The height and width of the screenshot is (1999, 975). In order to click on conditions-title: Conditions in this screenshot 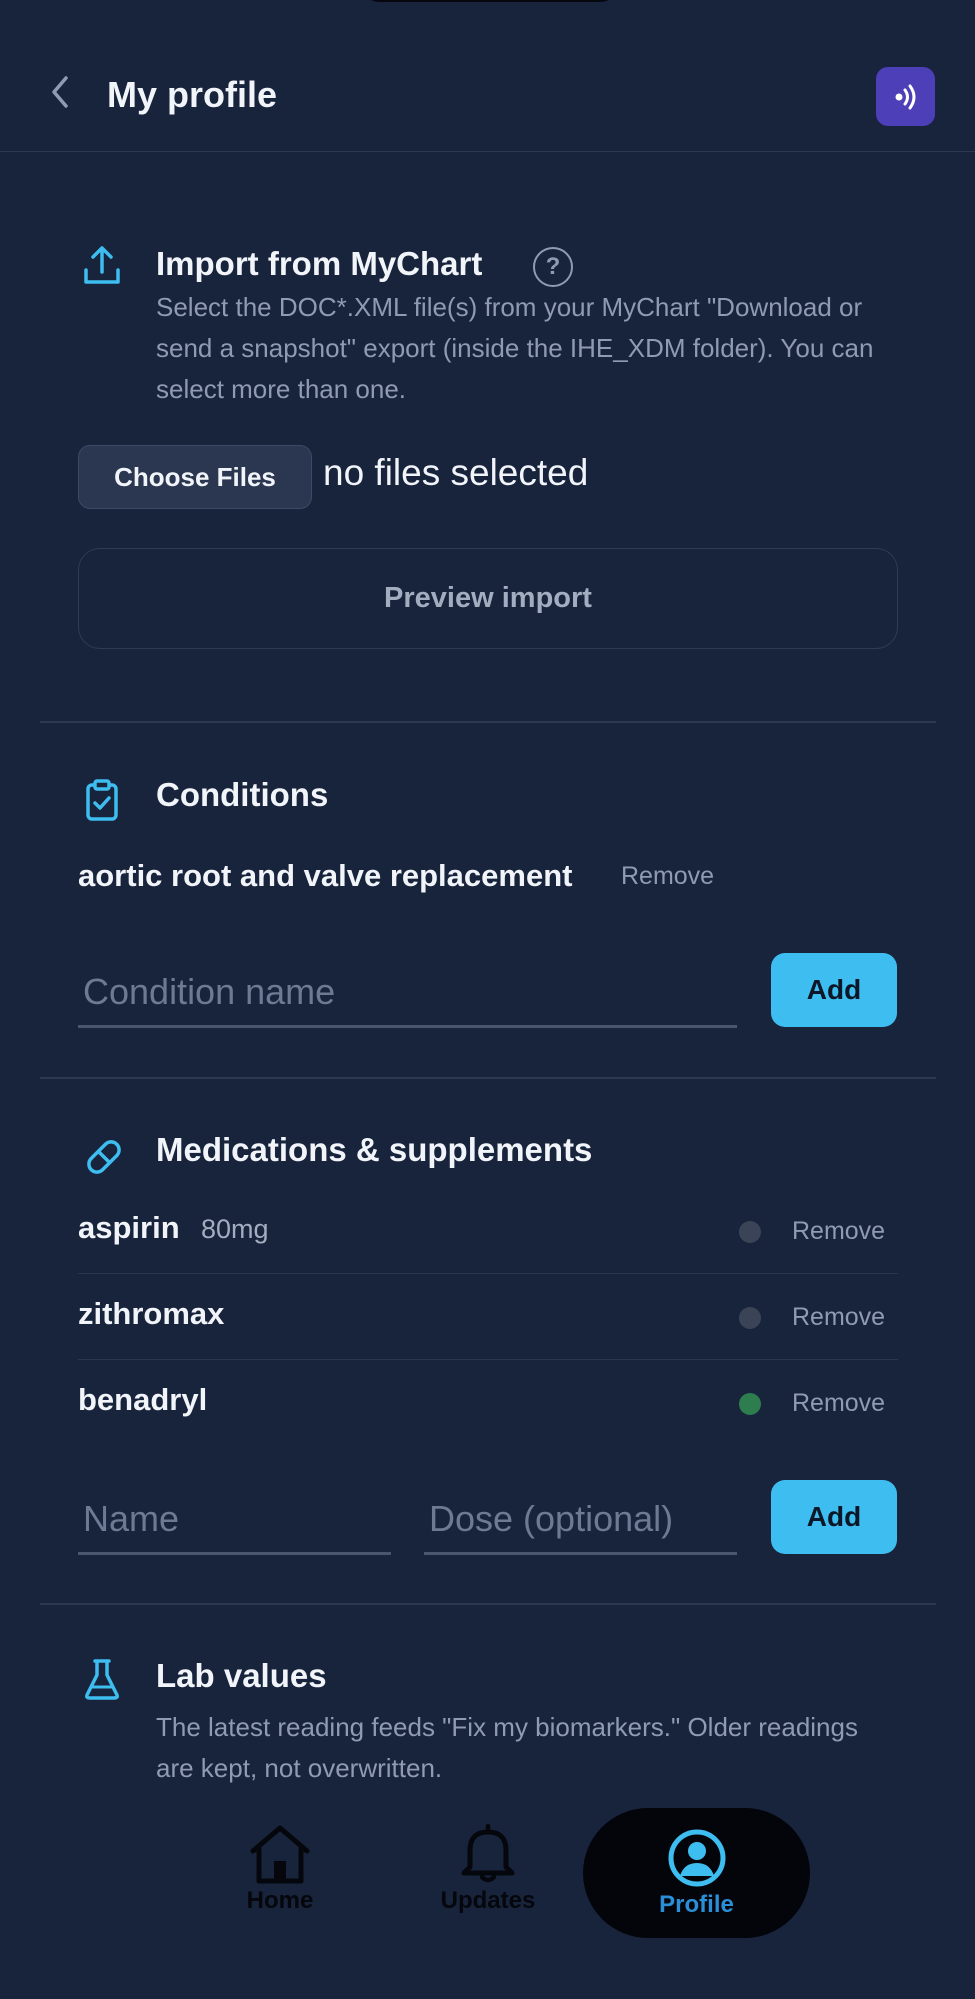, I will do `click(242, 794)`.